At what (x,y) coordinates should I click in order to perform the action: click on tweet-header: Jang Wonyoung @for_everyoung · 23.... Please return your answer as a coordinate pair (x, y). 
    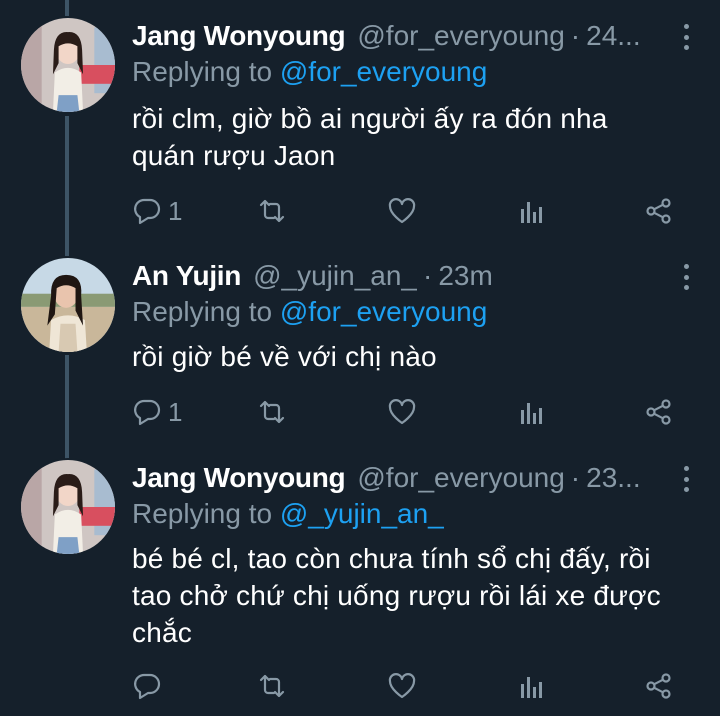
    Looking at the image, I should click on (398, 478).